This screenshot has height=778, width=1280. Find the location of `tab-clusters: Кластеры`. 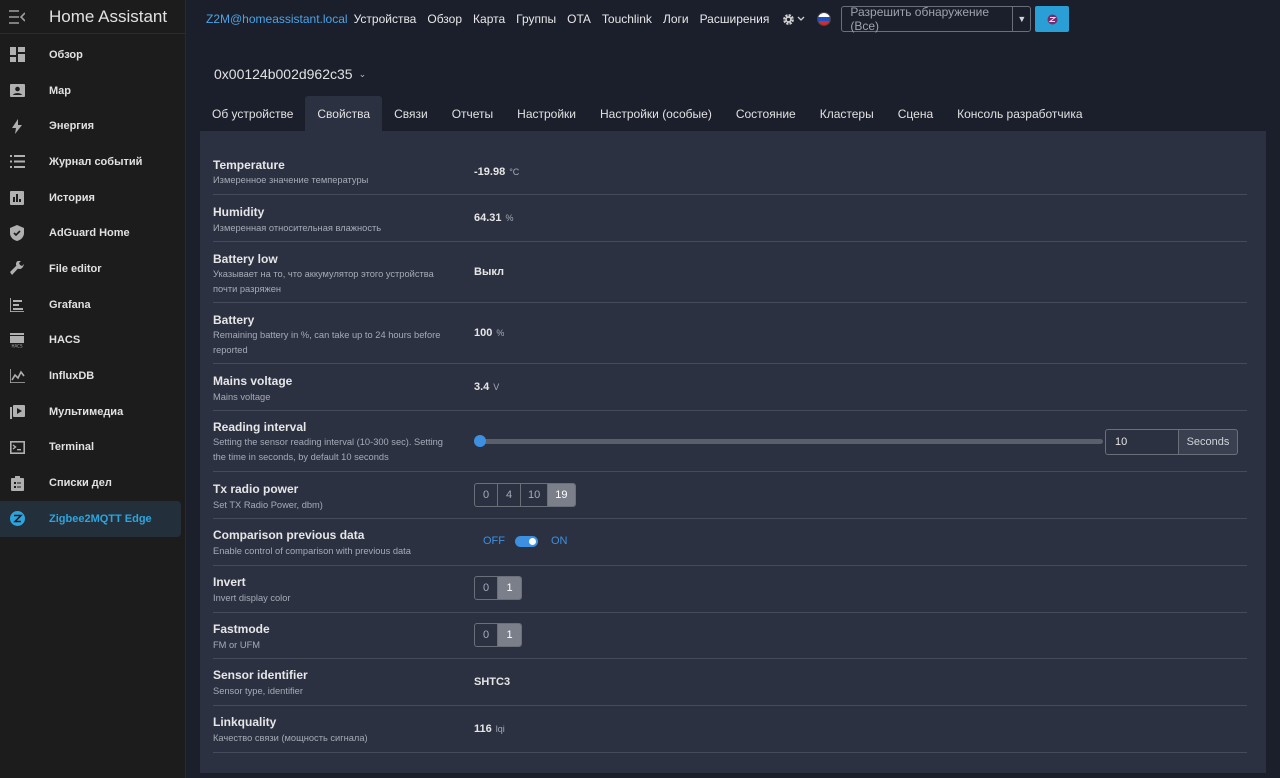

tab-clusters: Кластеры is located at coordinates (847, 113).